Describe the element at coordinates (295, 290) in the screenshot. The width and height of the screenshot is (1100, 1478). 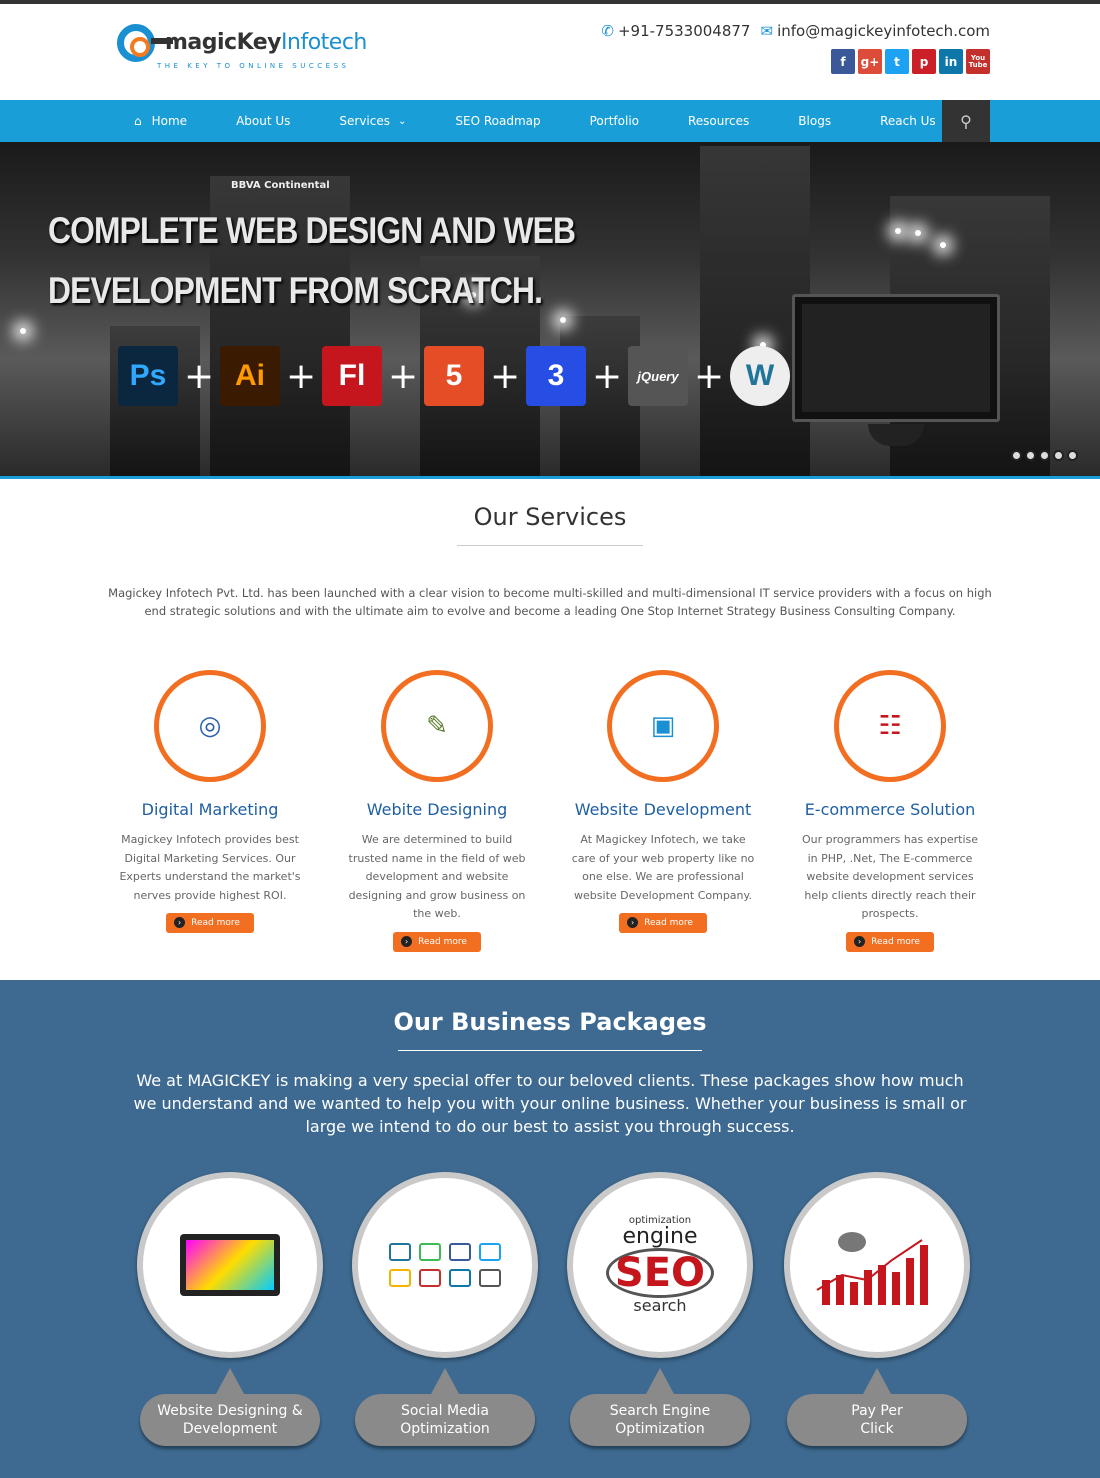
I see `hero-headline-2: DEVELOPMENT FROM SCRATCH.` at that location.